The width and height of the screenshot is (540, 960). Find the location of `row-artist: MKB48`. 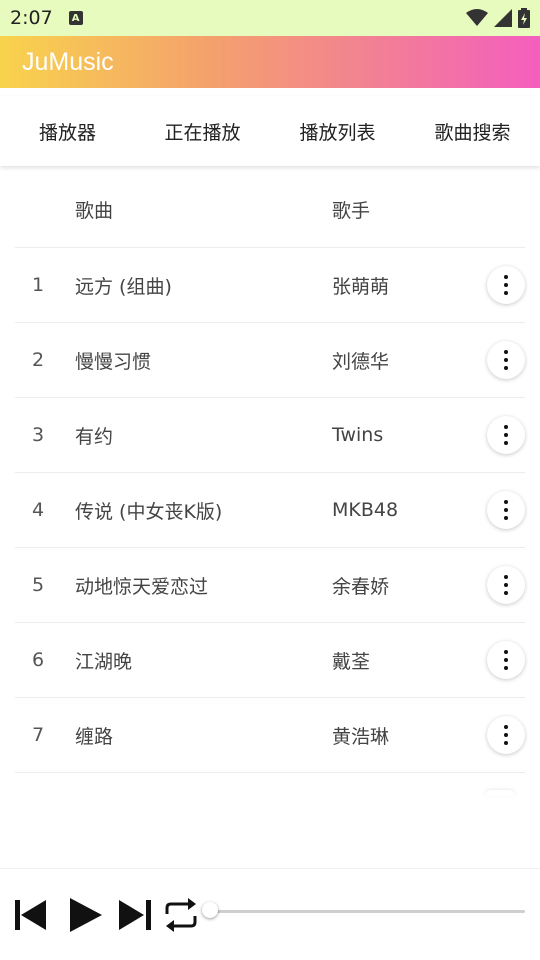

row-artist: MKB48 is located at coordinates (365, 510).